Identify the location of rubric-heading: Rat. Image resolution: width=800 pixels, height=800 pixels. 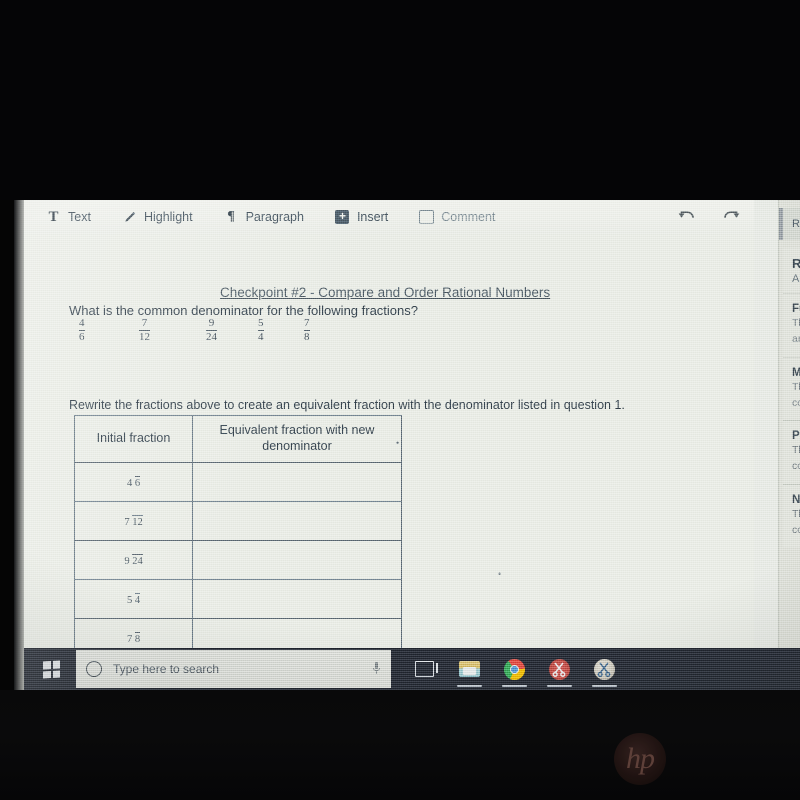
(791, 260).